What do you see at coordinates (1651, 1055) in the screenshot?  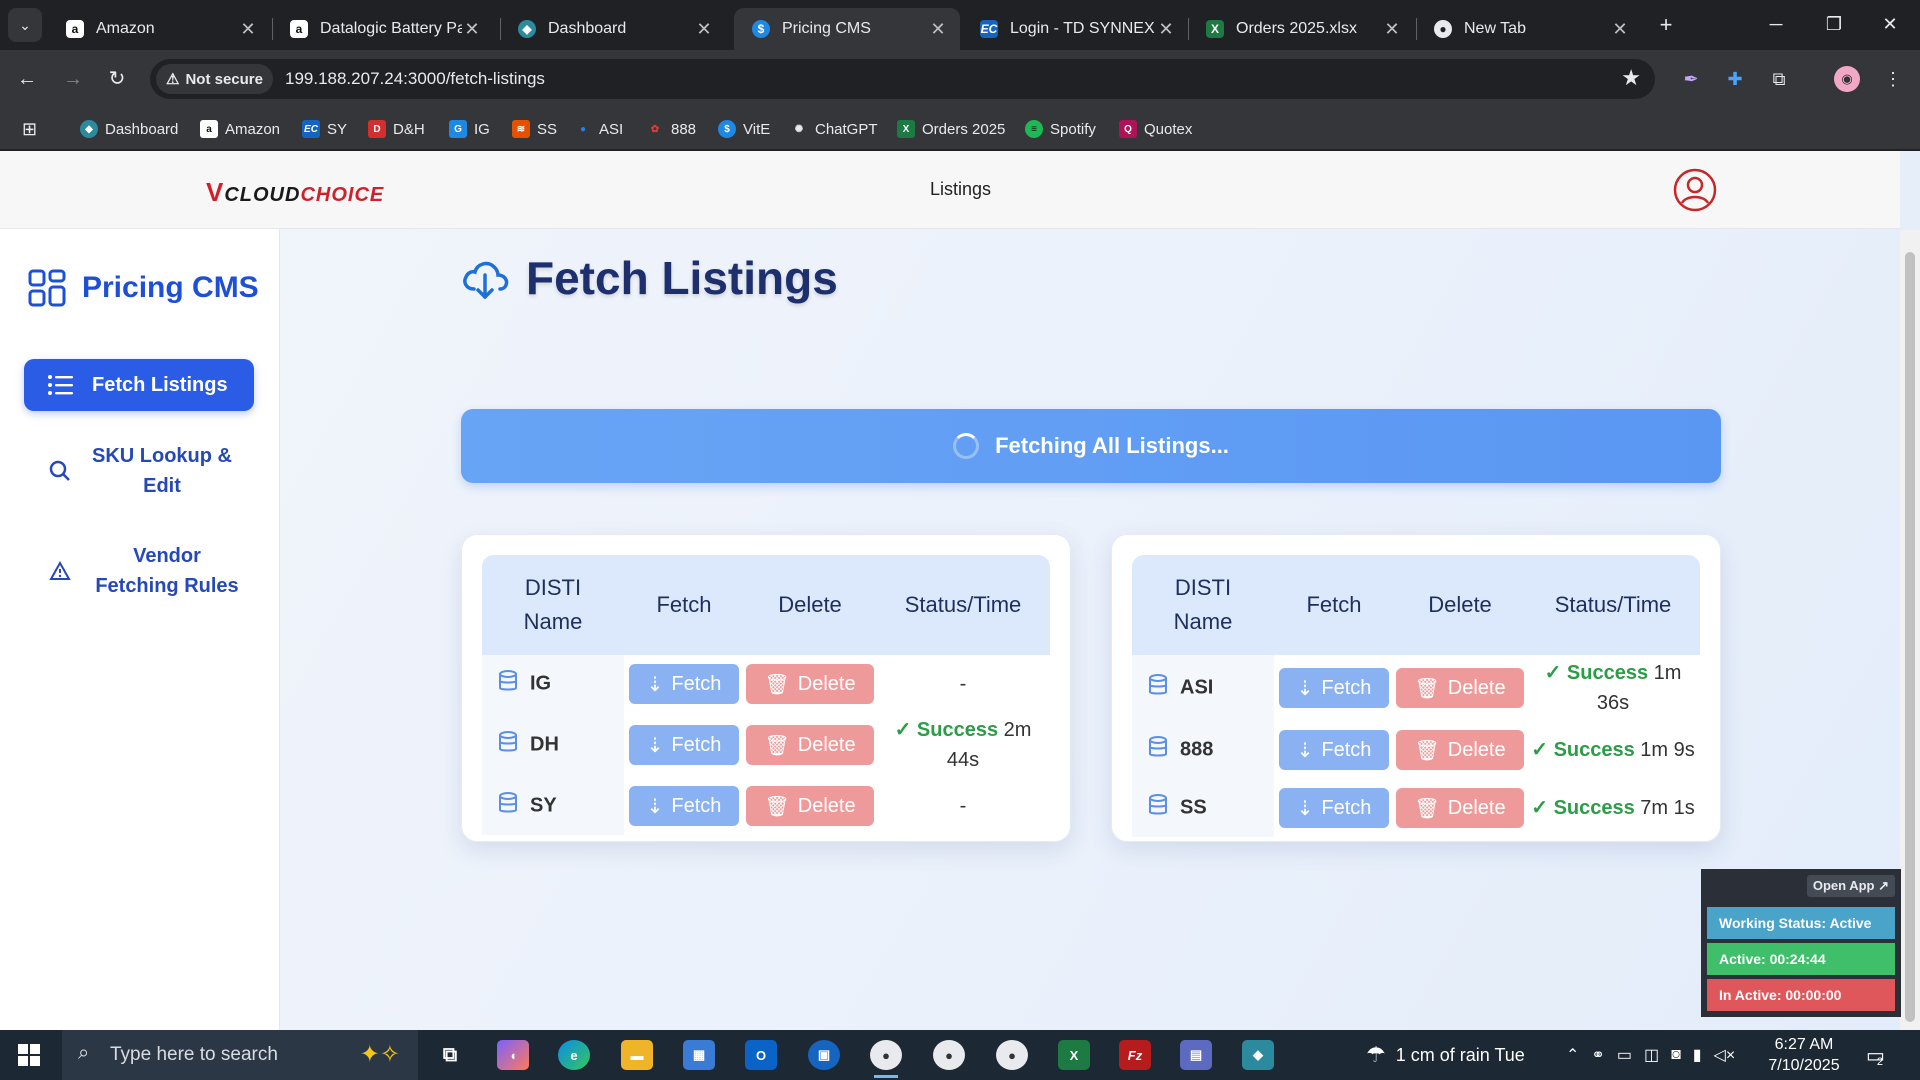 I see `meet-now-icon: ◫` at bounding box center [1651, 1055].